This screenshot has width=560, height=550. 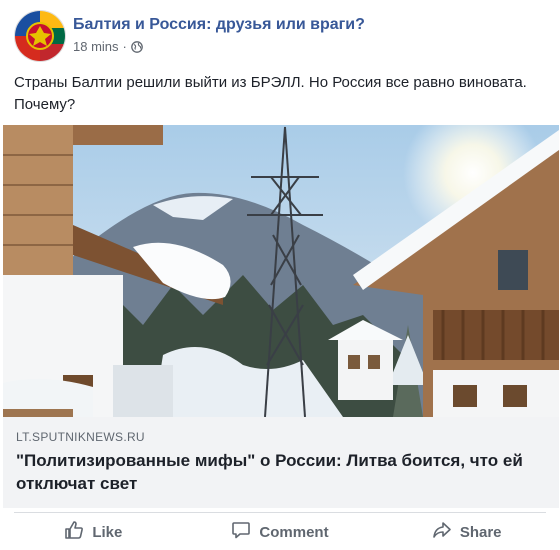 I want to click on comment-button: Comment, so click(x=280, y=532).